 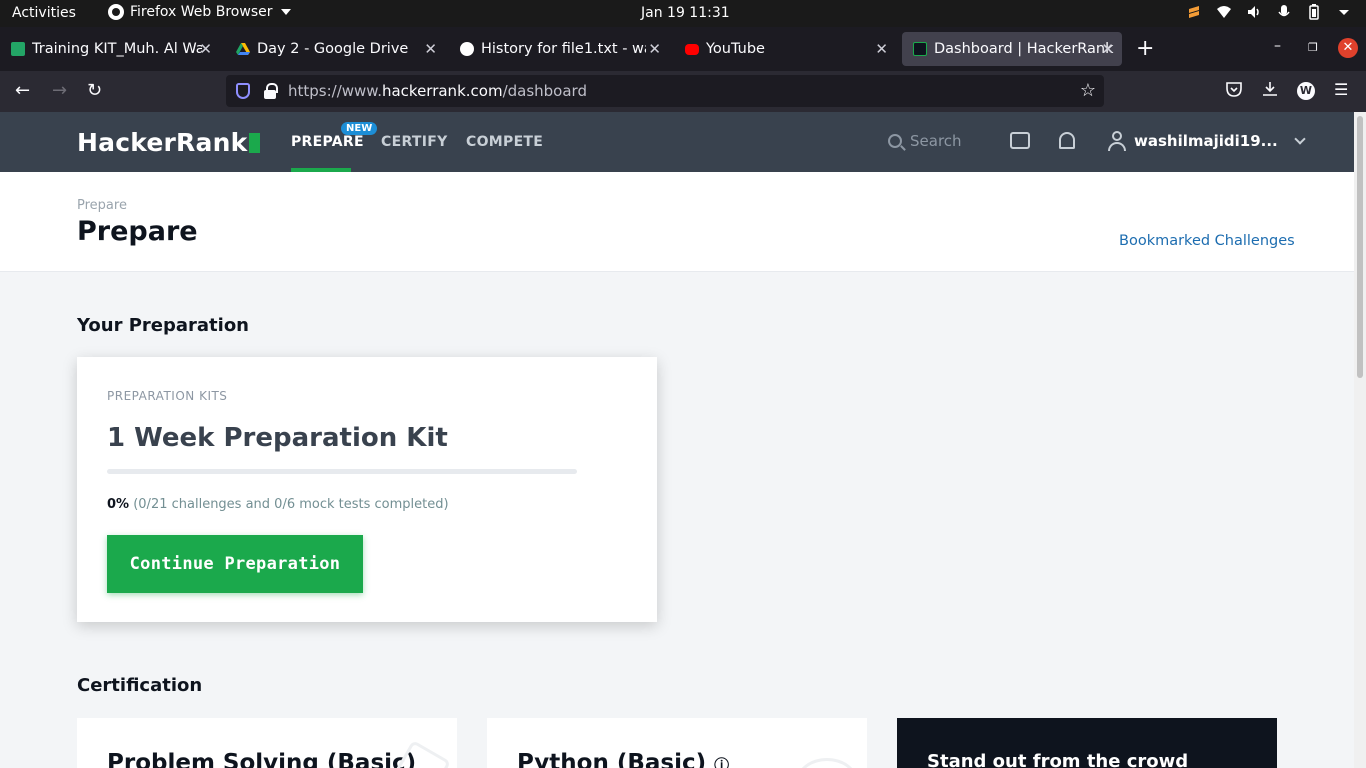 I want to click on lock-icon, so click(x=271, y=91).